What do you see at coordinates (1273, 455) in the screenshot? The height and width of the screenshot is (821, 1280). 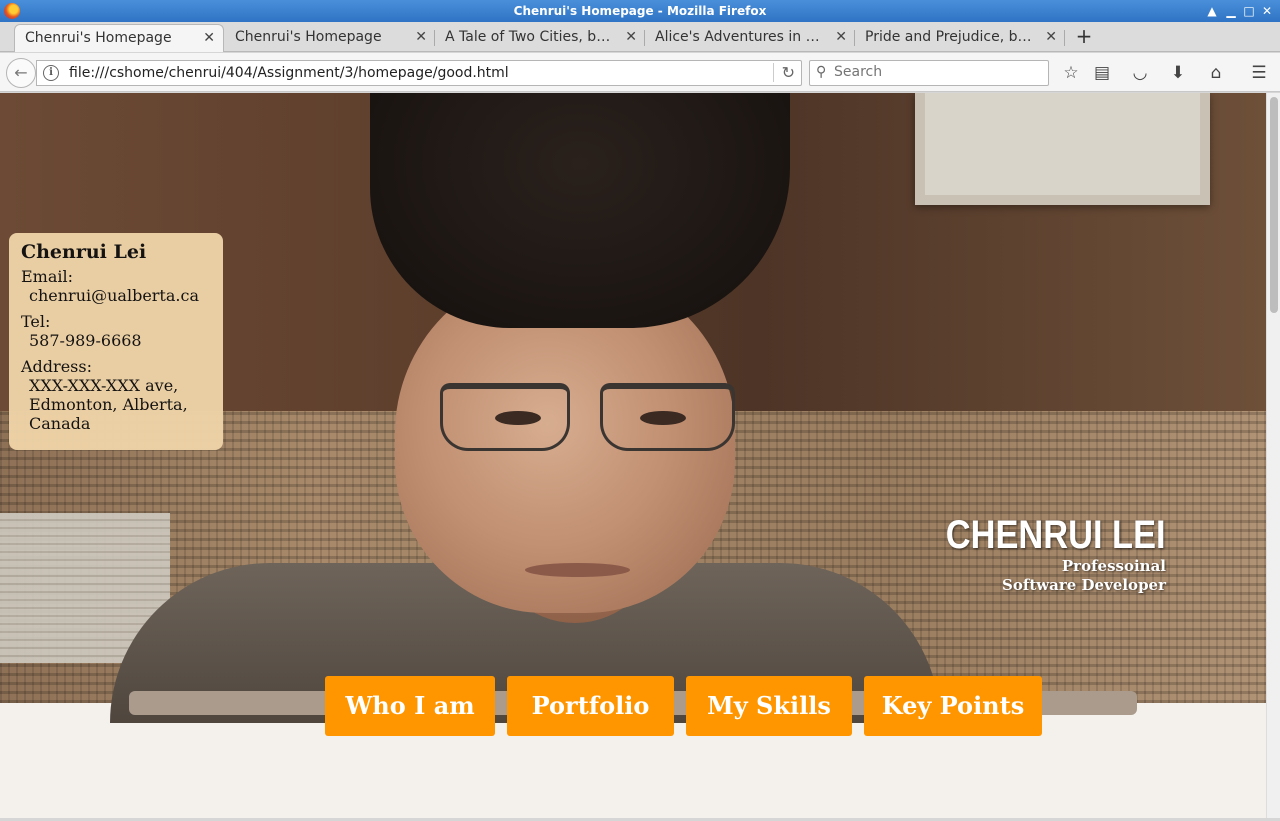 I see `page-scrollbar` at bounding box center [1273, 455].